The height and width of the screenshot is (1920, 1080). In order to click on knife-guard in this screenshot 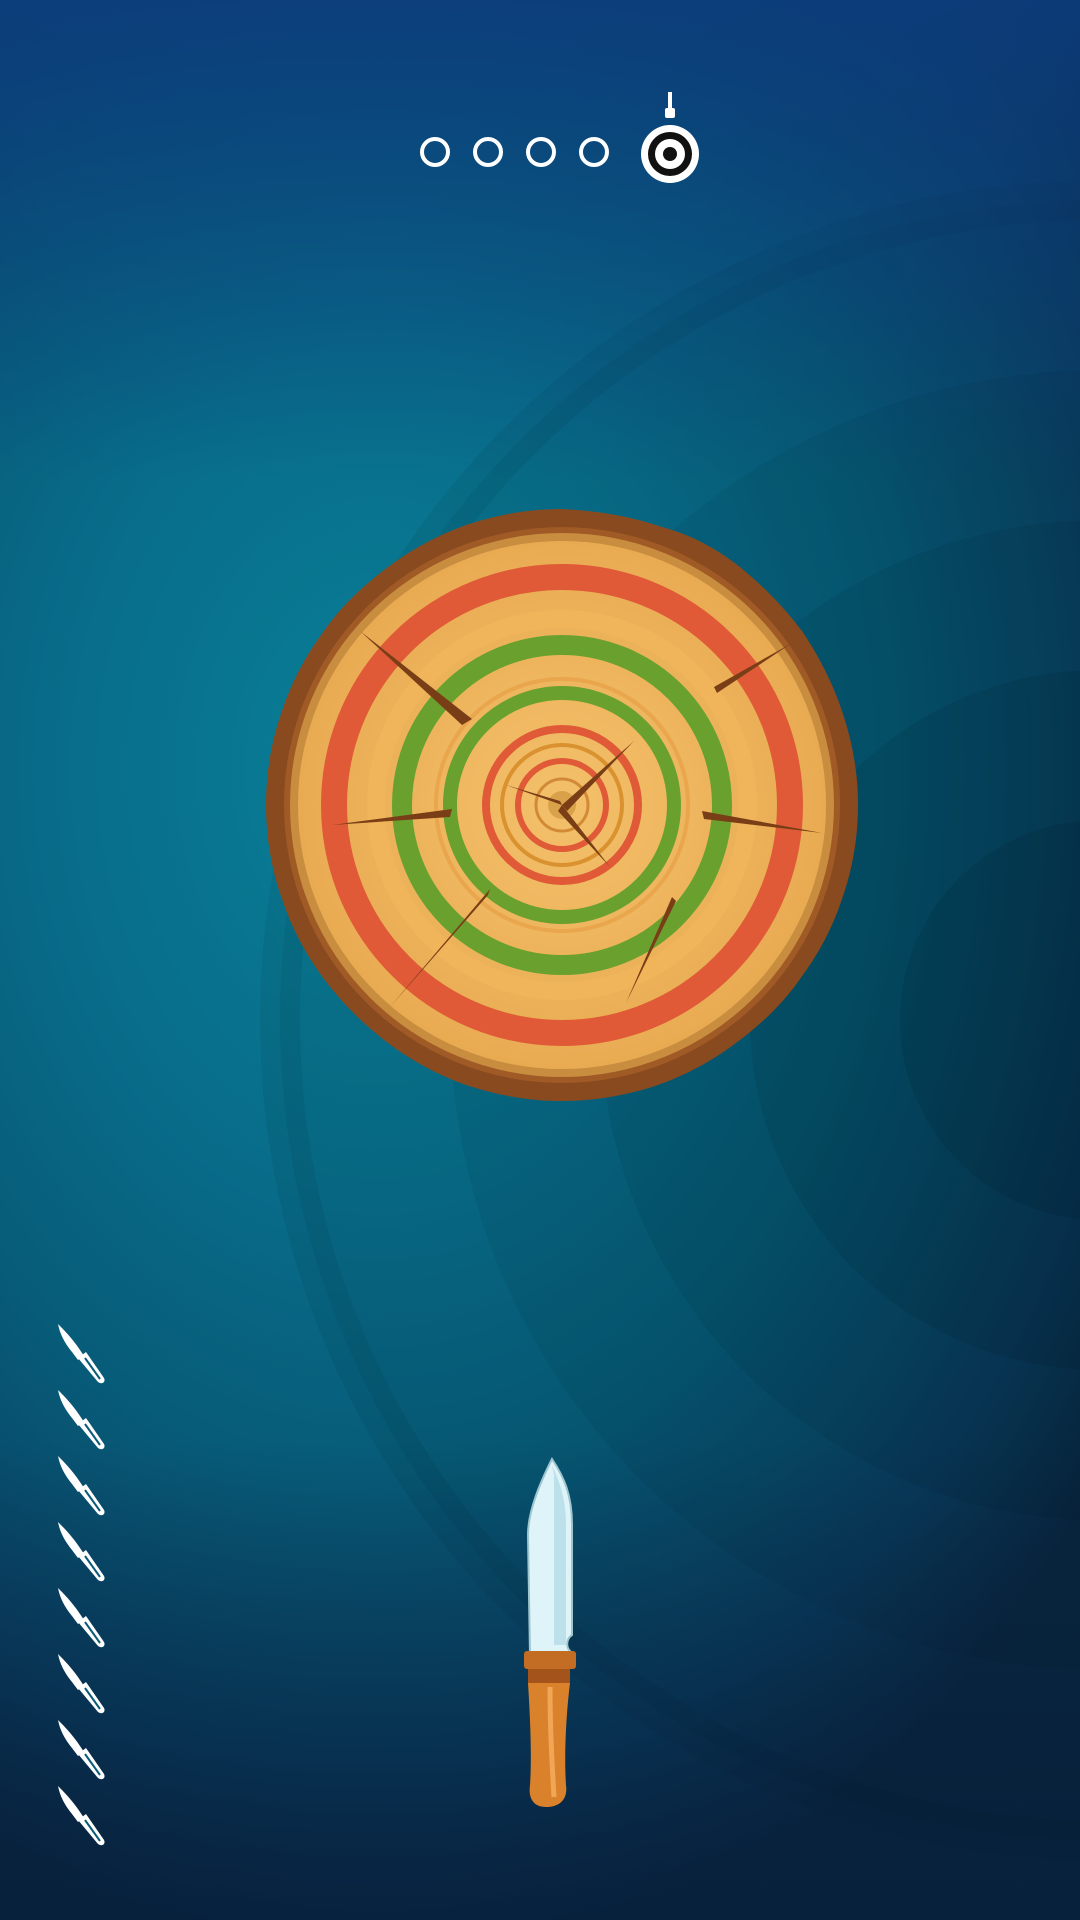, I will do `click(550, 1660)`.